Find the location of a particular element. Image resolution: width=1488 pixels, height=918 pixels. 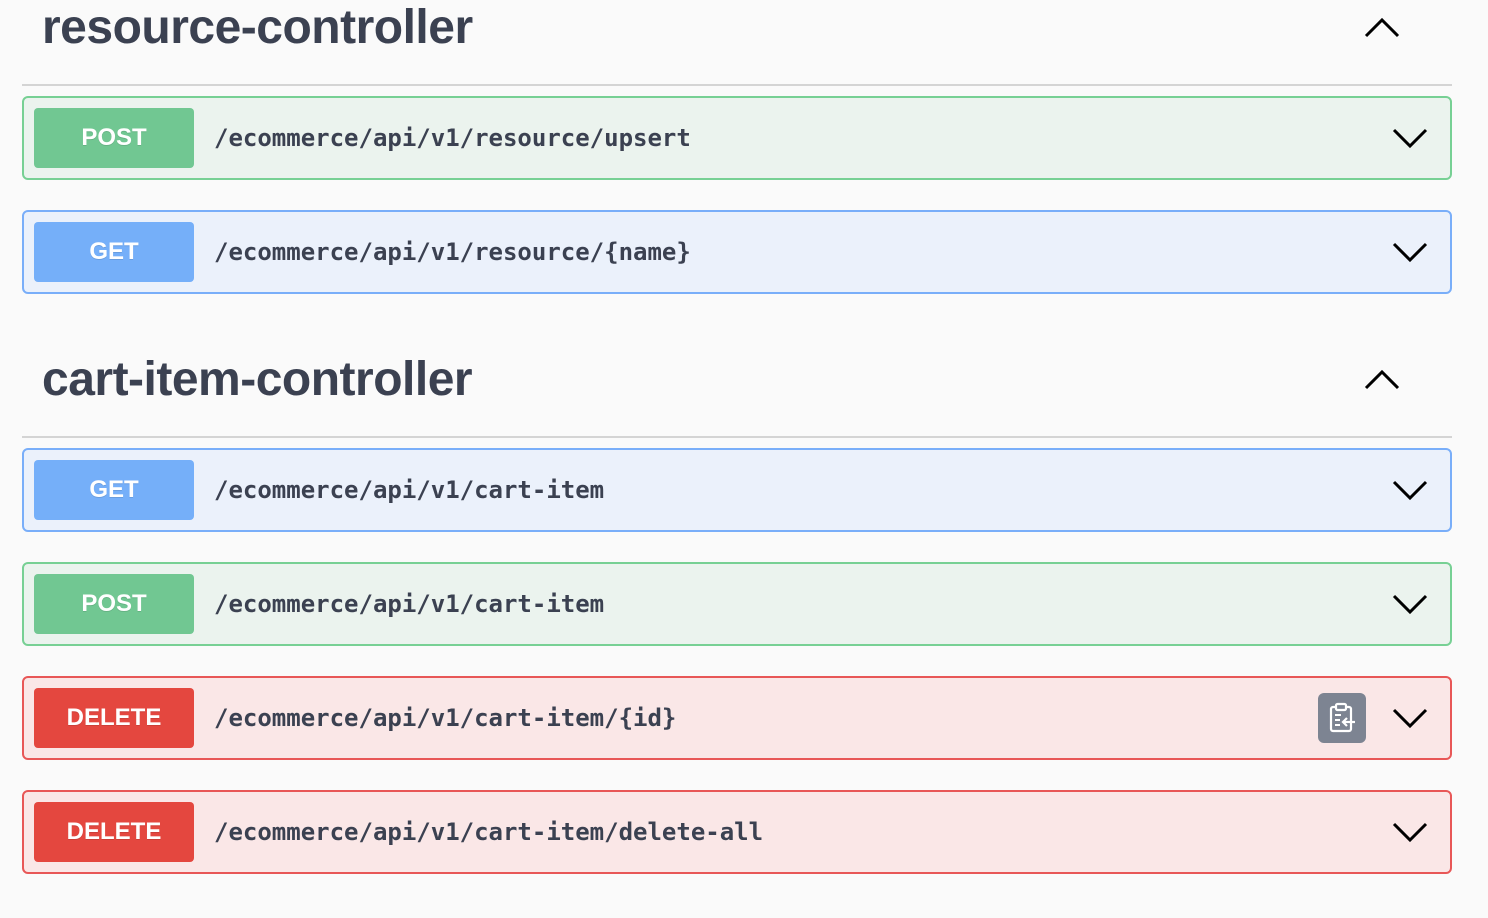

operation-post-cart-item: POST /ecommerce/api/v1/cart-item is located at coordinates (737, 604).